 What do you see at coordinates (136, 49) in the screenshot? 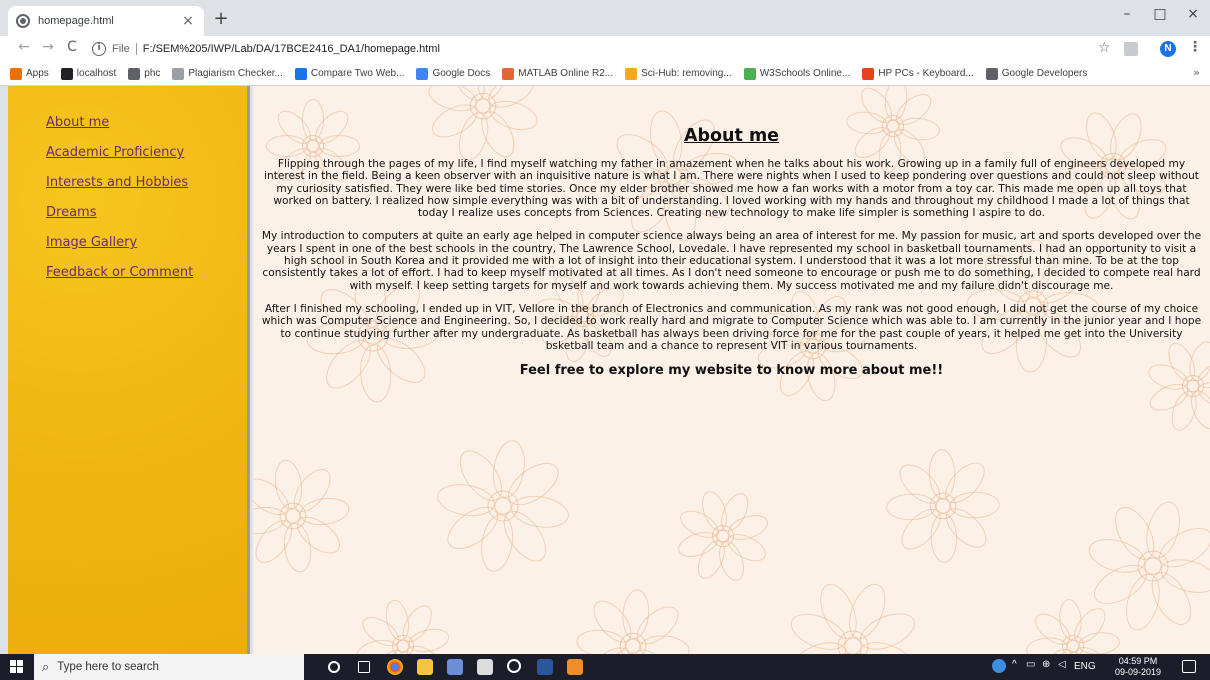
I see `url-separator` at bounding box center [136, 49].